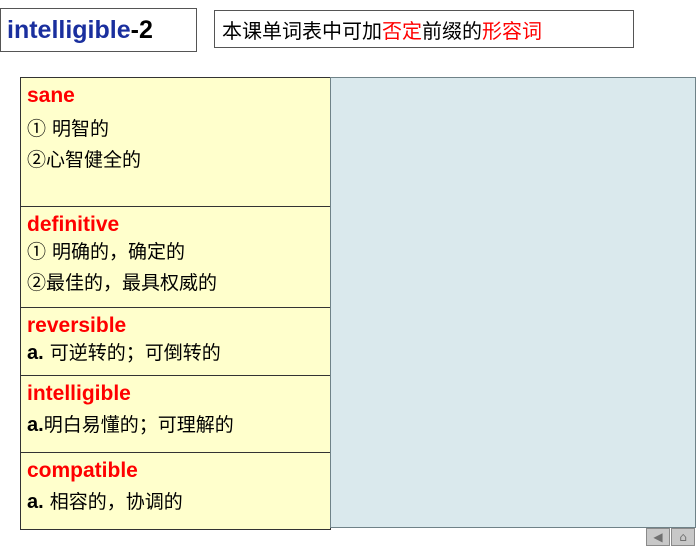 Image resolution: width=699 pixels, height=547 pixels. I want to click on slide-title: intelligible -2, so click(98, 30).